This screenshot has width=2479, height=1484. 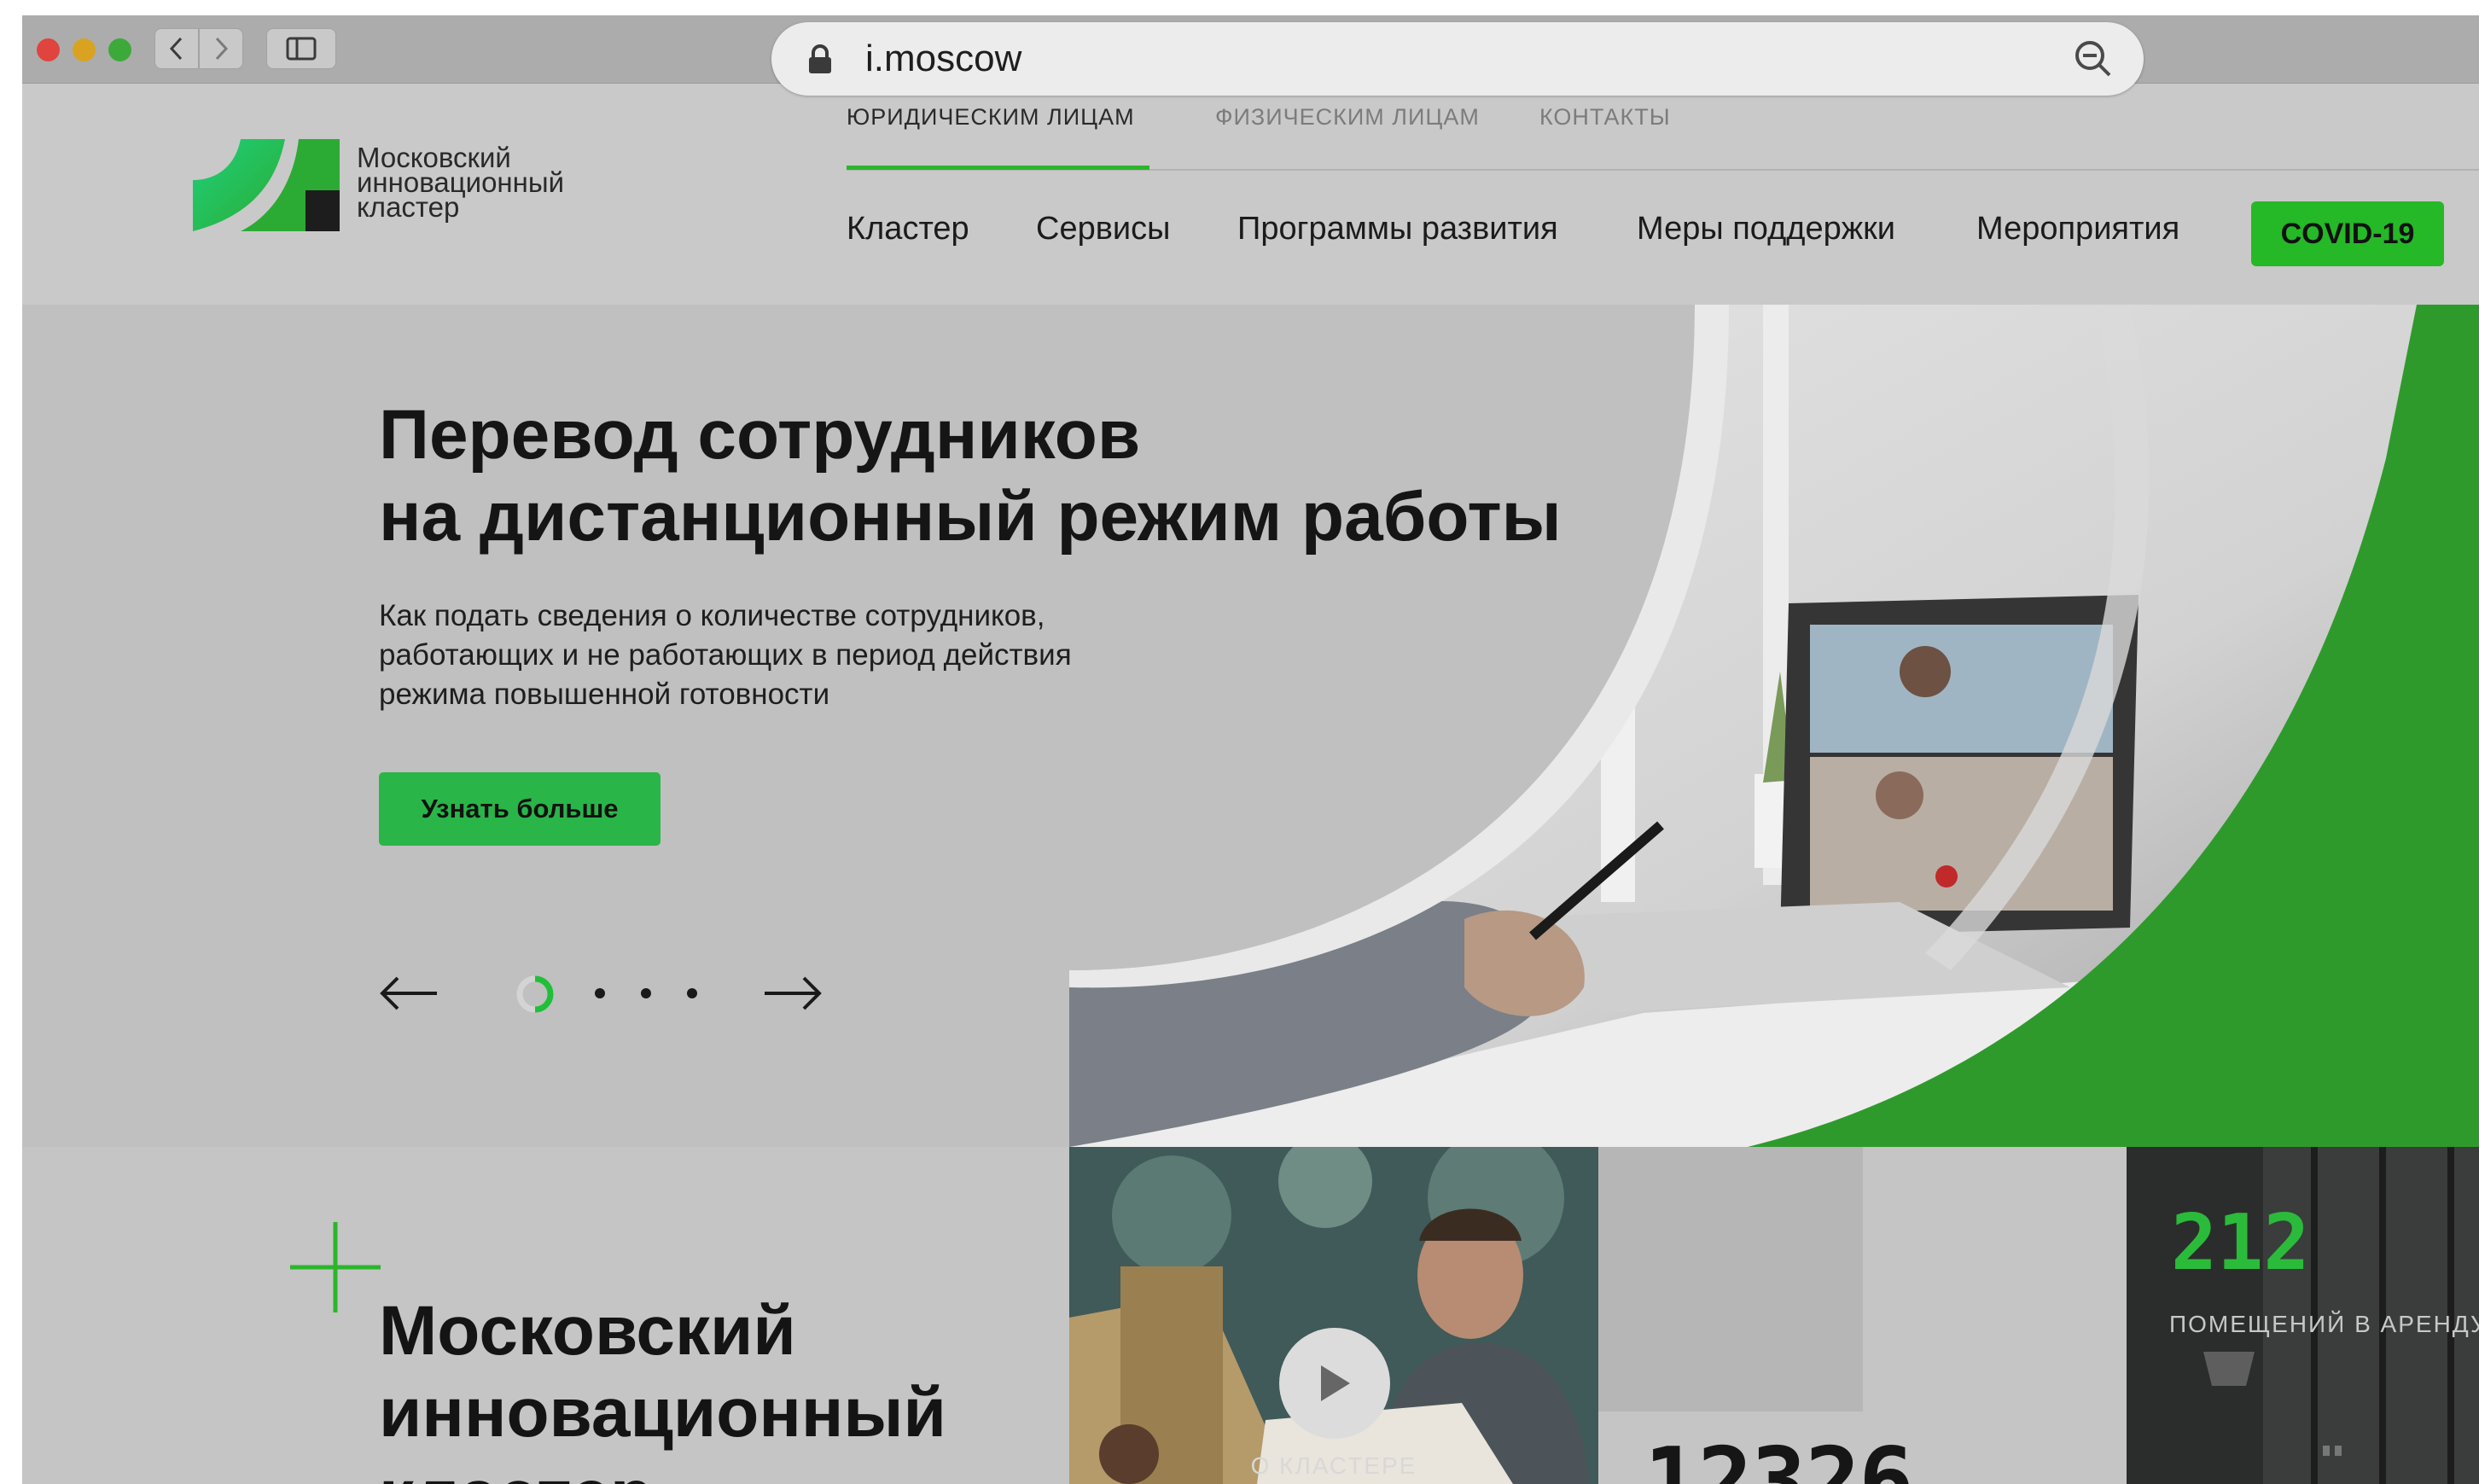 I want to click on play-icon, so click(x=1335, y=1383).